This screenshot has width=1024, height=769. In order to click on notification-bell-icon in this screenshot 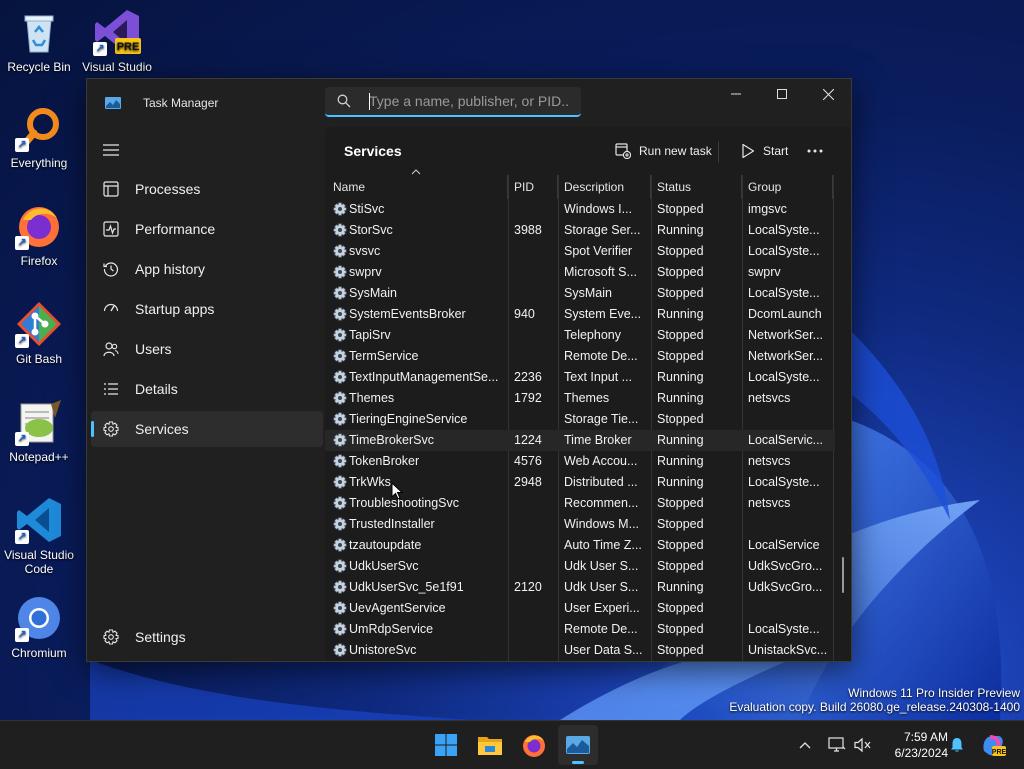, I will do `click(957, 745)`.